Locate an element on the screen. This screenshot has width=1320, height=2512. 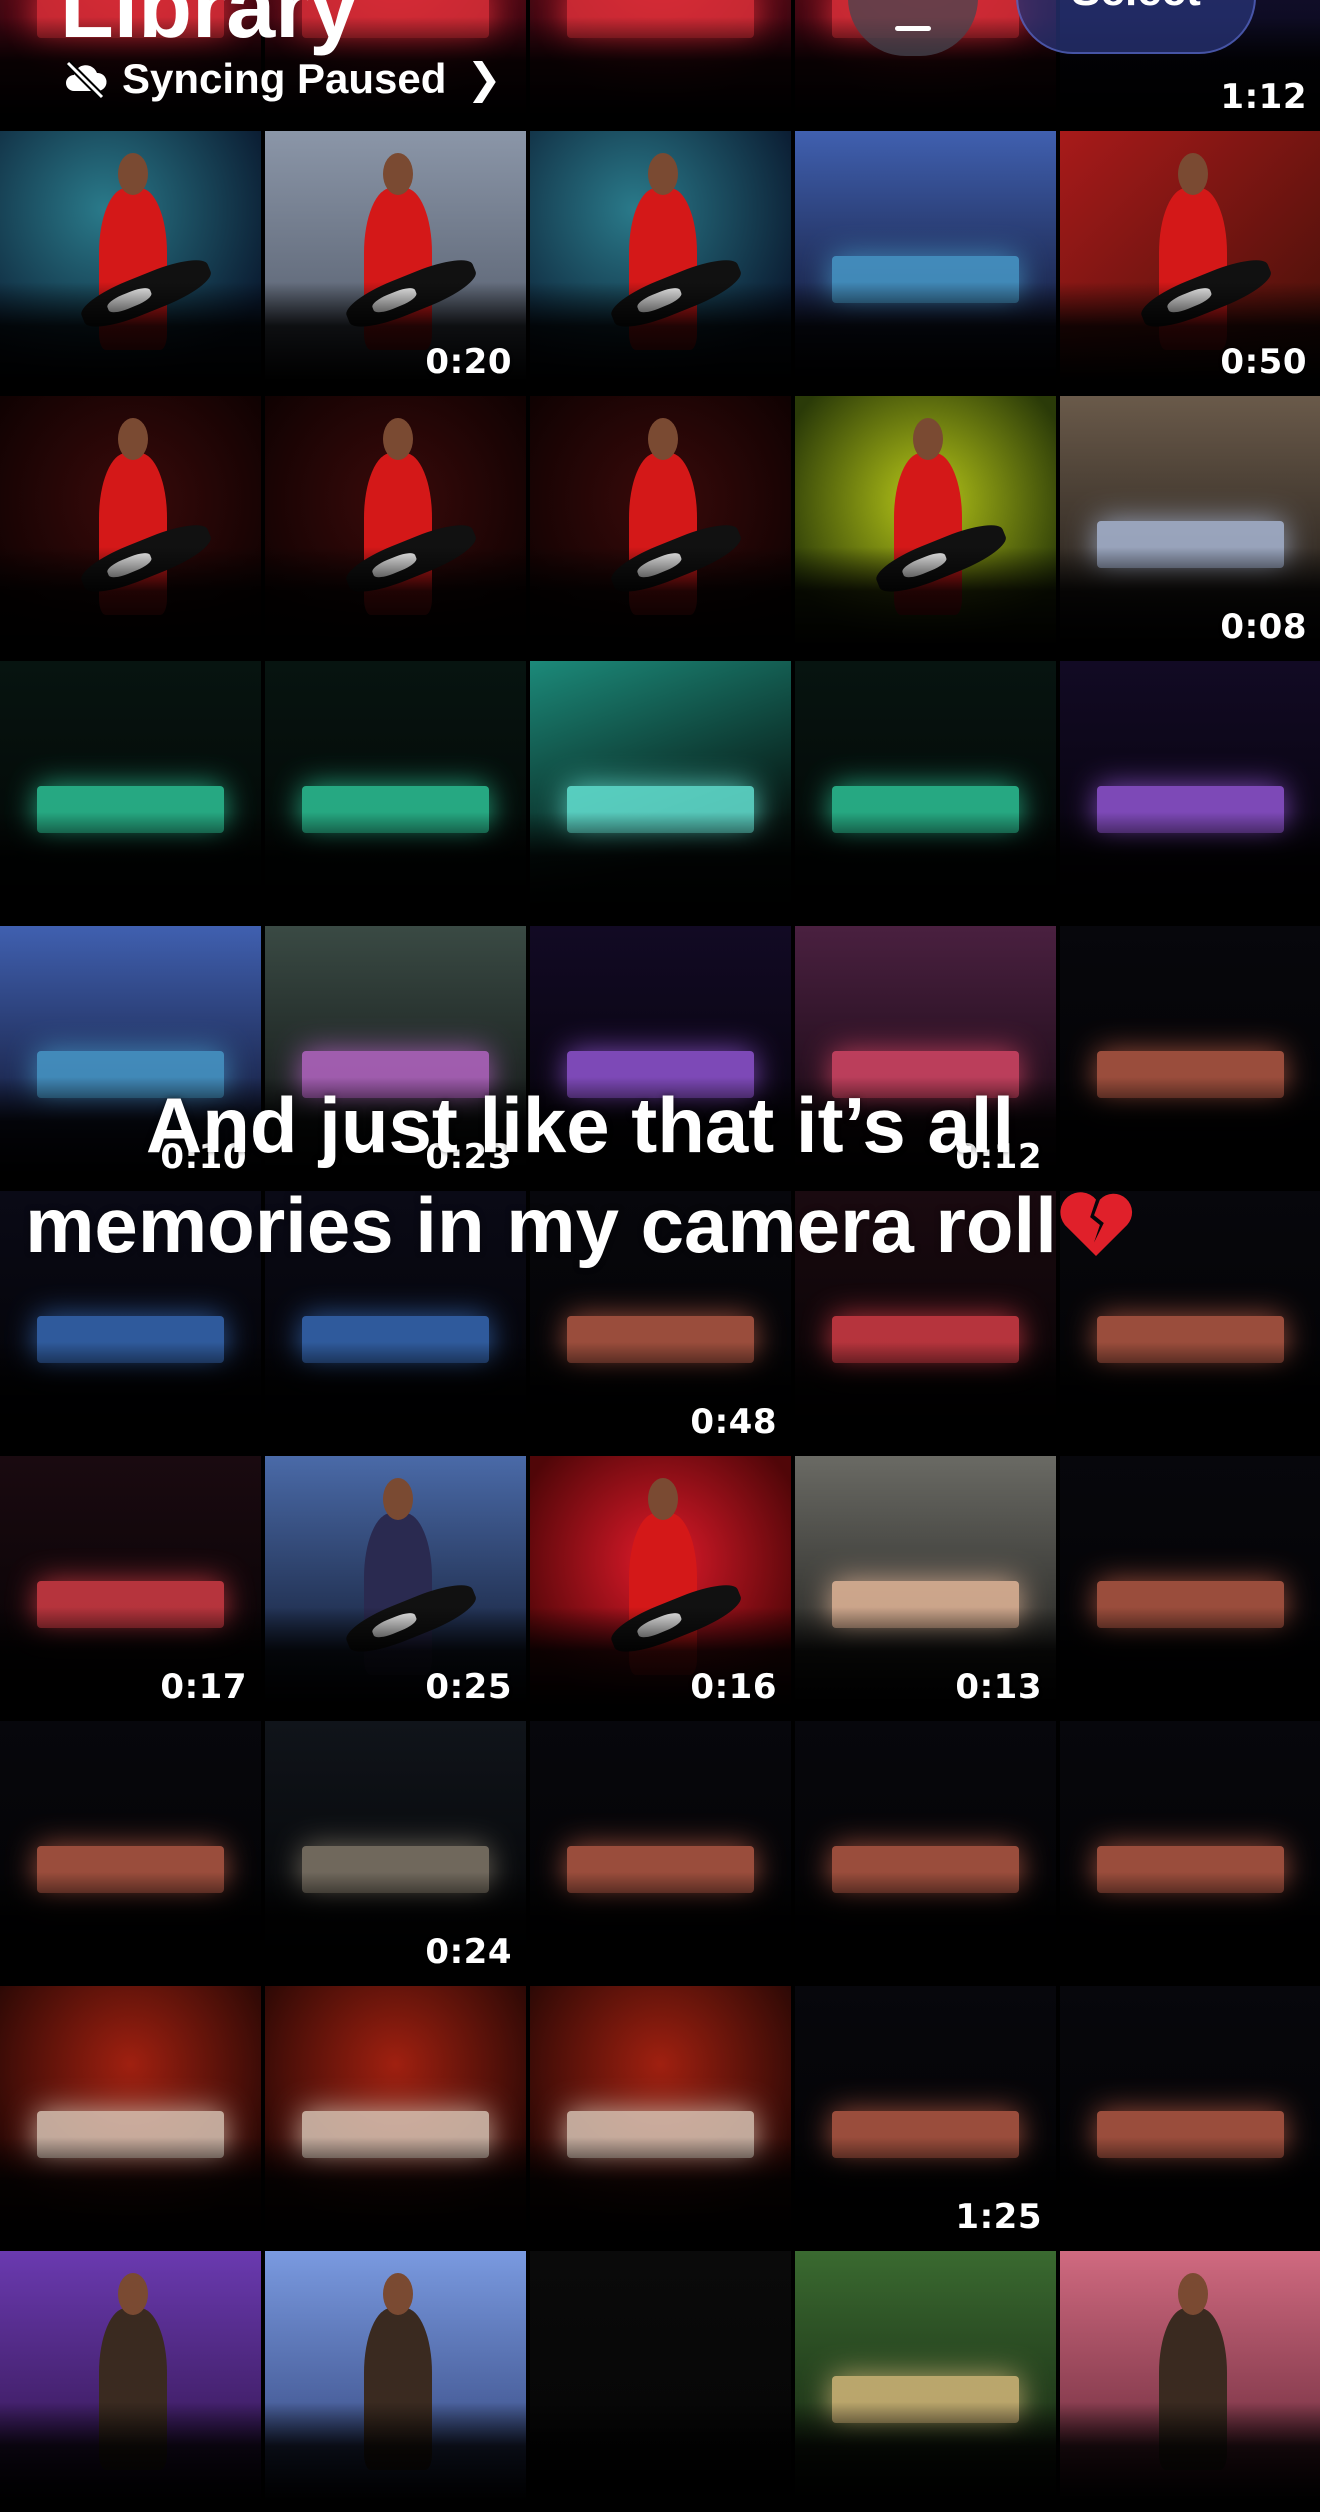
menu-button is located at coordinates (913, 28).